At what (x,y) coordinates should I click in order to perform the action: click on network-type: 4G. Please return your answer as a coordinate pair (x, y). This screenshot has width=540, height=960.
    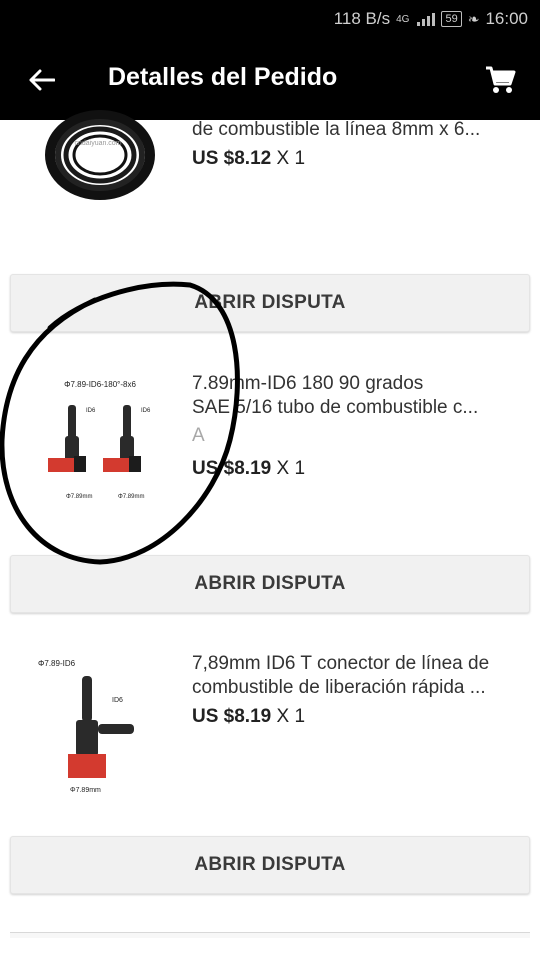
    Looking at the image, I should click on (403, 19).